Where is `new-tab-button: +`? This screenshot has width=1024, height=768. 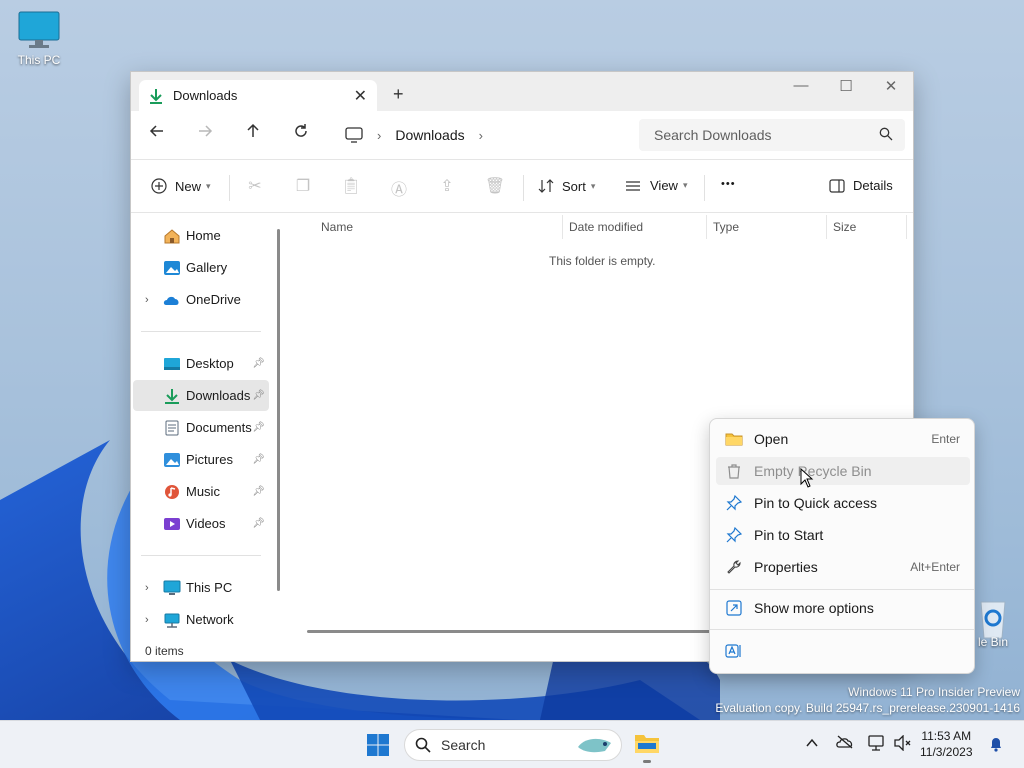 new-tab-button: + is located at coordinates (398, 94).